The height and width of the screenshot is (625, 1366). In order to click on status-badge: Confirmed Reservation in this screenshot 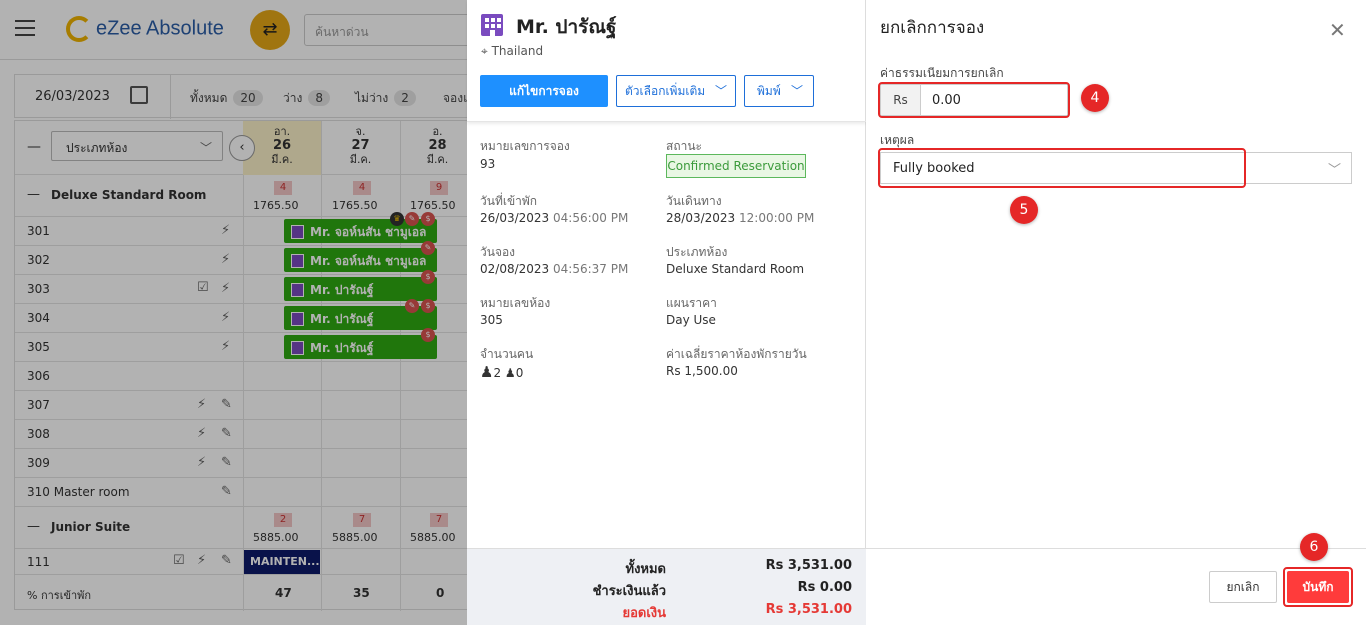, I will do `click(736, 166)`.